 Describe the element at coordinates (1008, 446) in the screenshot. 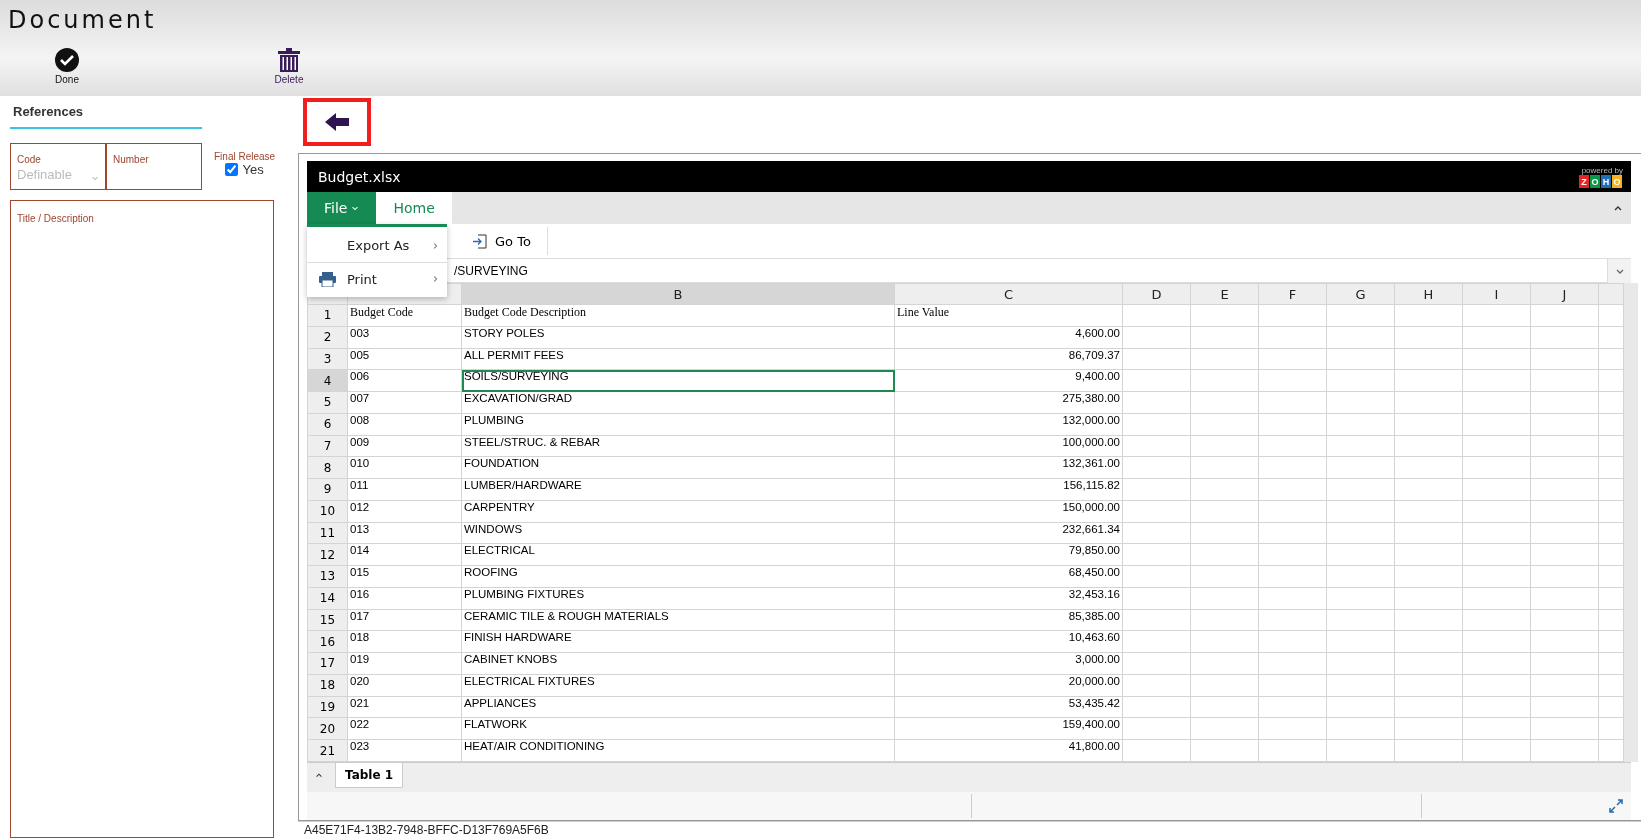

I see `table-cell: 100,000.00` at that location.